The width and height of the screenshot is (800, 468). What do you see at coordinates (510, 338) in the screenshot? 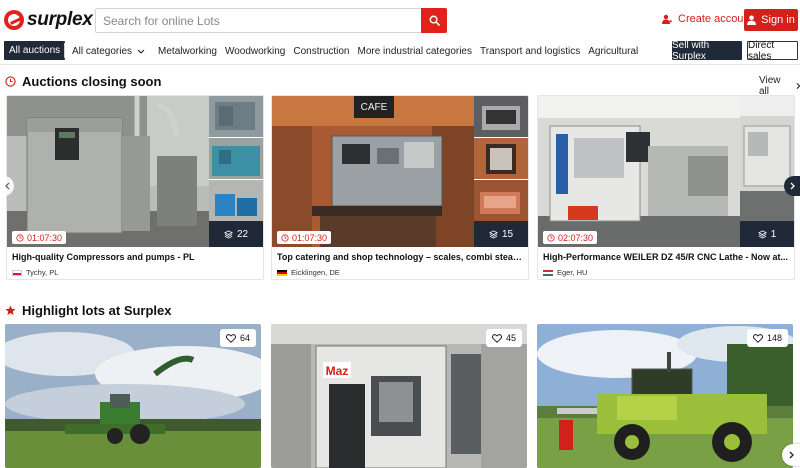
I see `favorite-count: 45` at bounding box center [510, 338].